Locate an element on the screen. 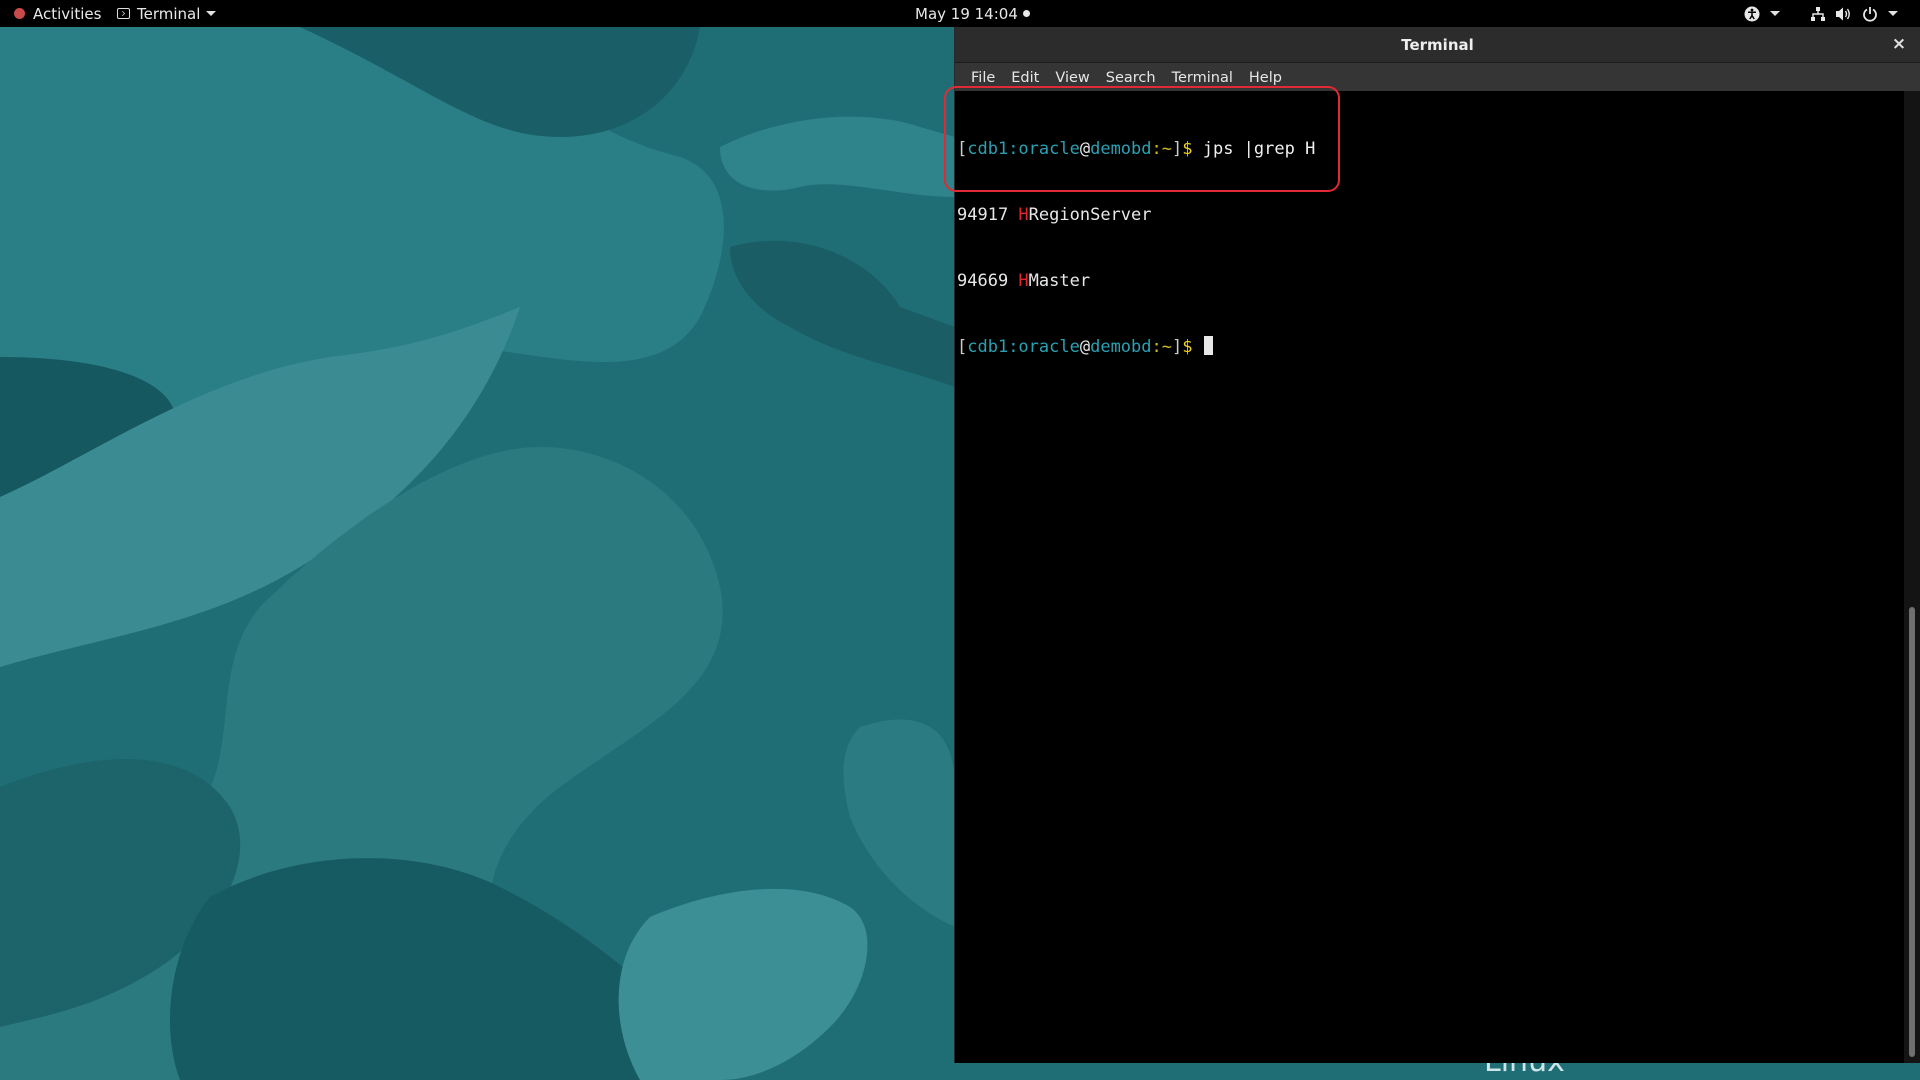 The image size is (1920, 1080). top-bar: Activities Terminal May 19 14:04 is located at coordinates (960, 13).